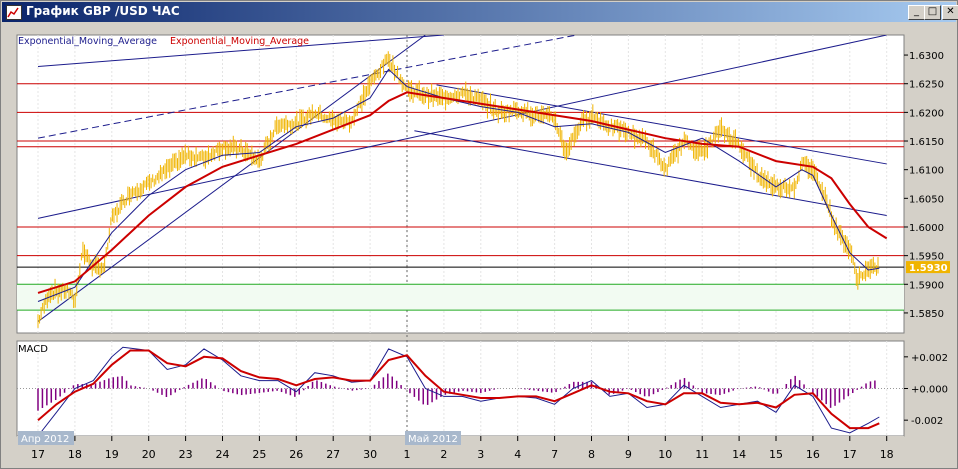 This screenshot has height=469, width=958. Describe the element at coordinates (926, 85) in the screenshot. I see `price-axis-label: 1.6250` at that location.